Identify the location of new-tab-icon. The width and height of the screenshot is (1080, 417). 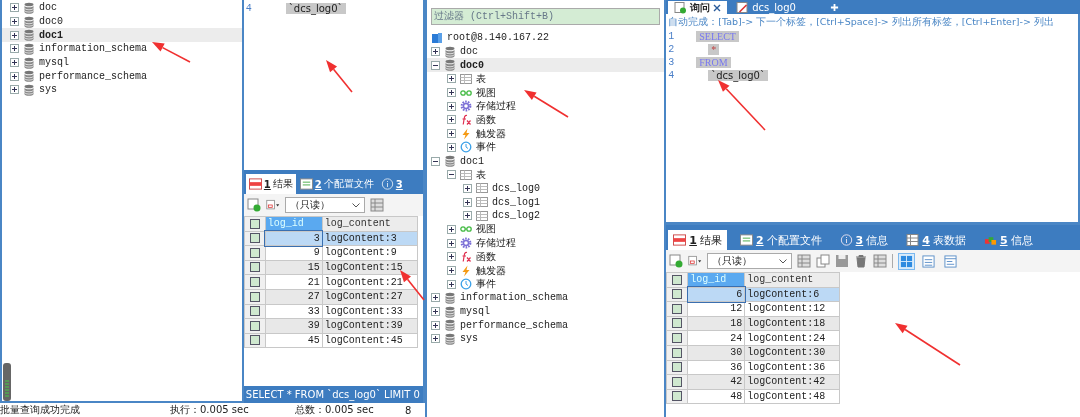
(834, 7).